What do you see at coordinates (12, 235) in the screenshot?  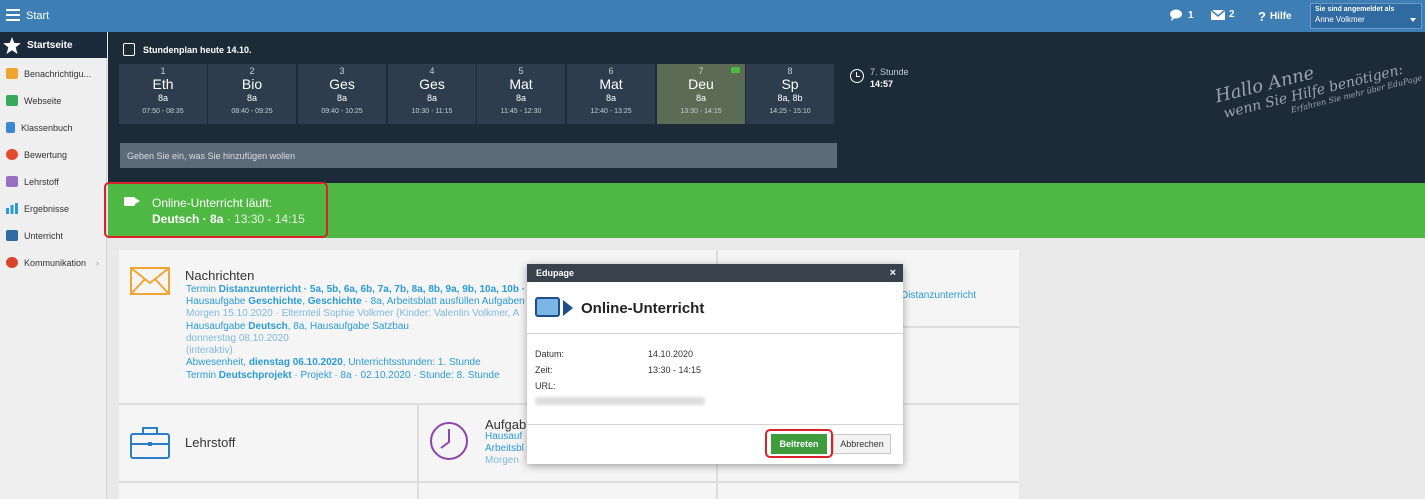 I see `class-icon` at bounding box center [12, 235].